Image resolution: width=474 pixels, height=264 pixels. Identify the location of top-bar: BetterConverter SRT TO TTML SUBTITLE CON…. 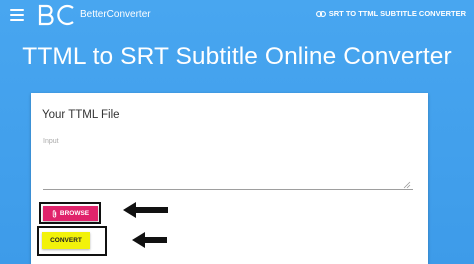
(237, 15).